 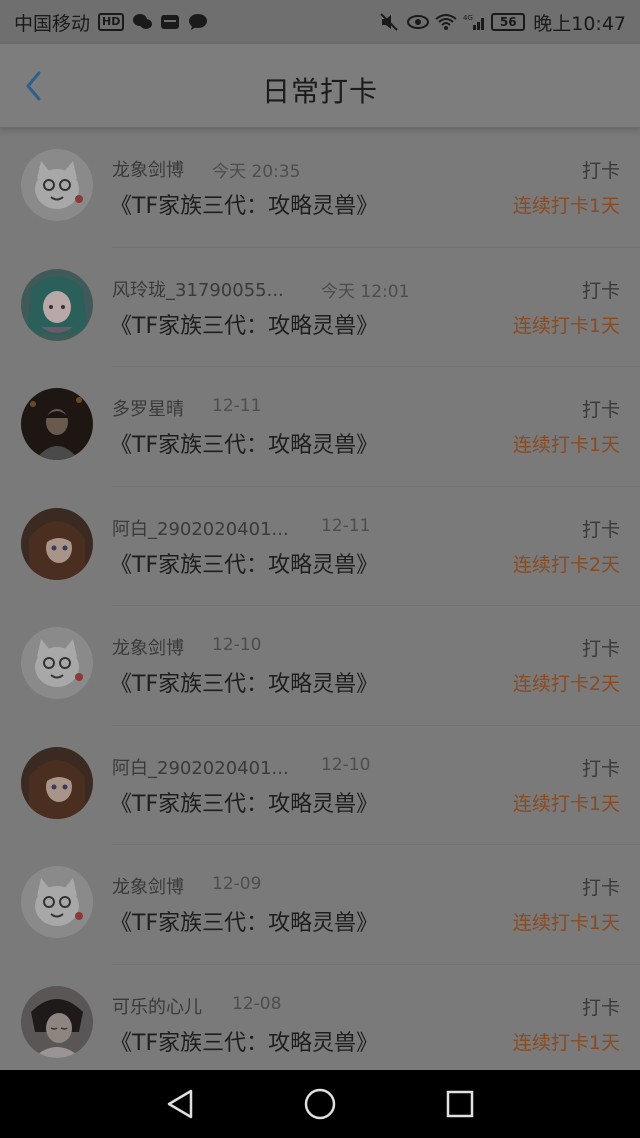 I want to click on photo-avatar, so click(x=57, y=424).